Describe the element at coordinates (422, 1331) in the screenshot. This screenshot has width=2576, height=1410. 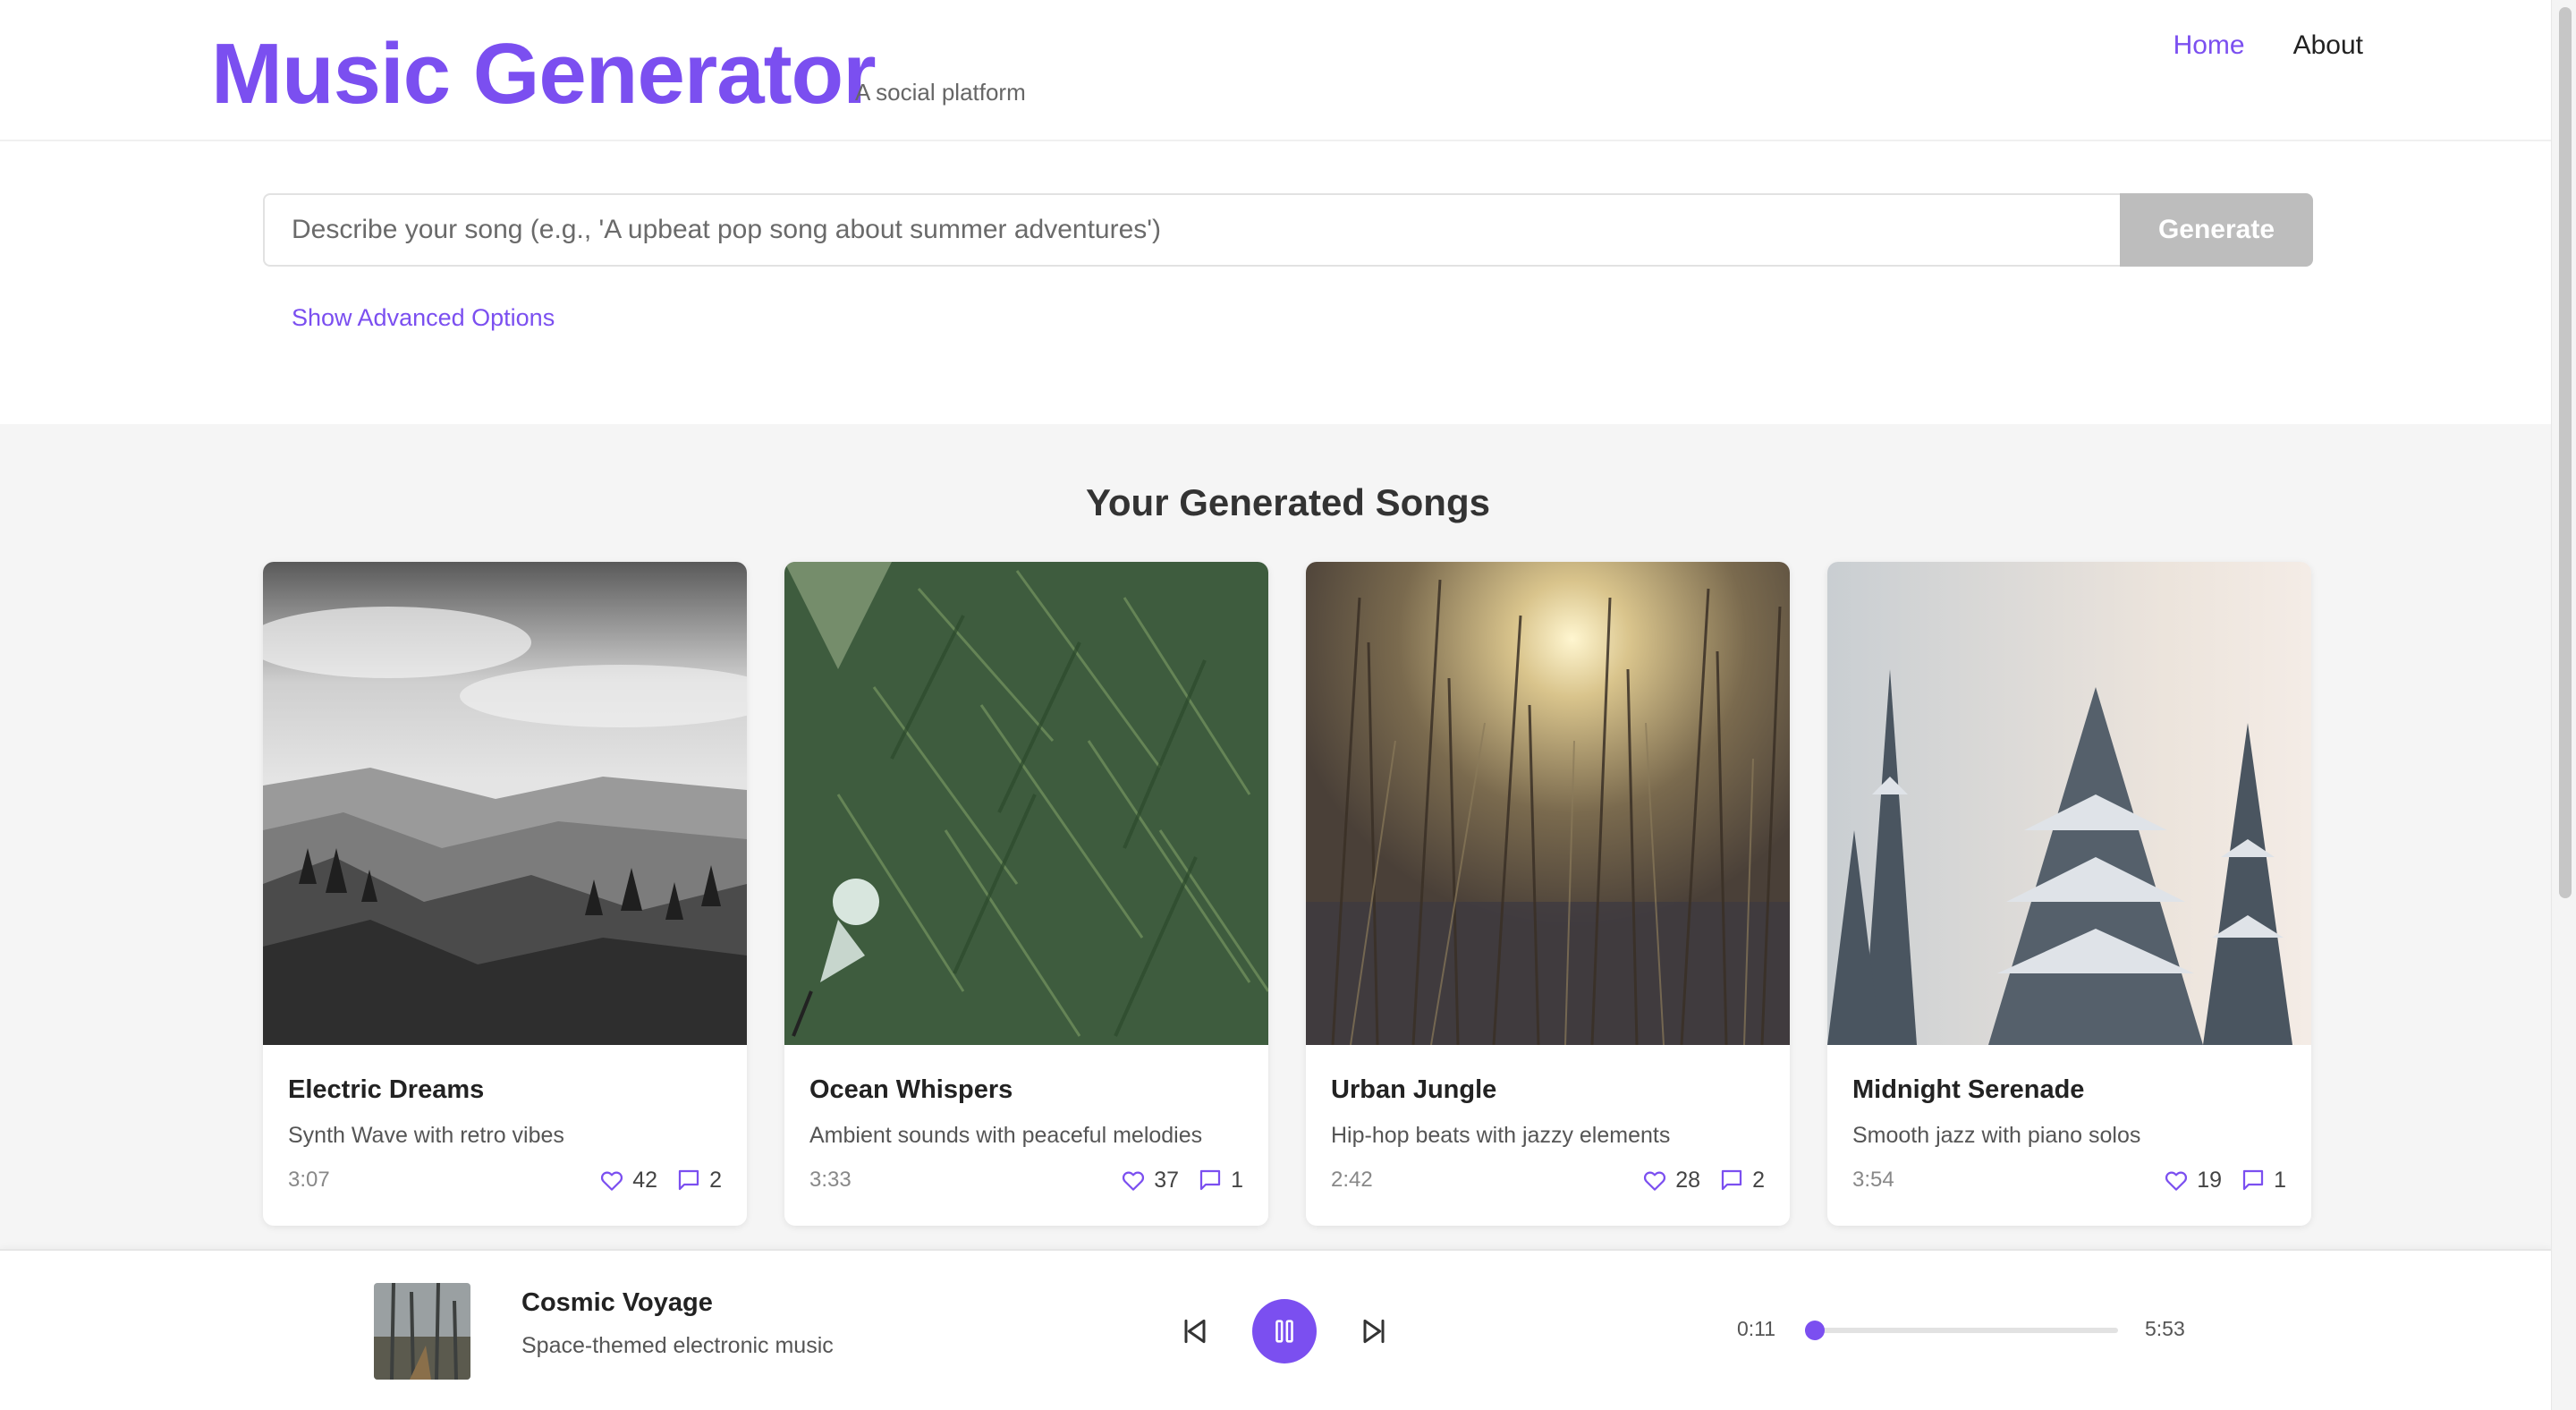
I see `now-playing-cover` at that location.